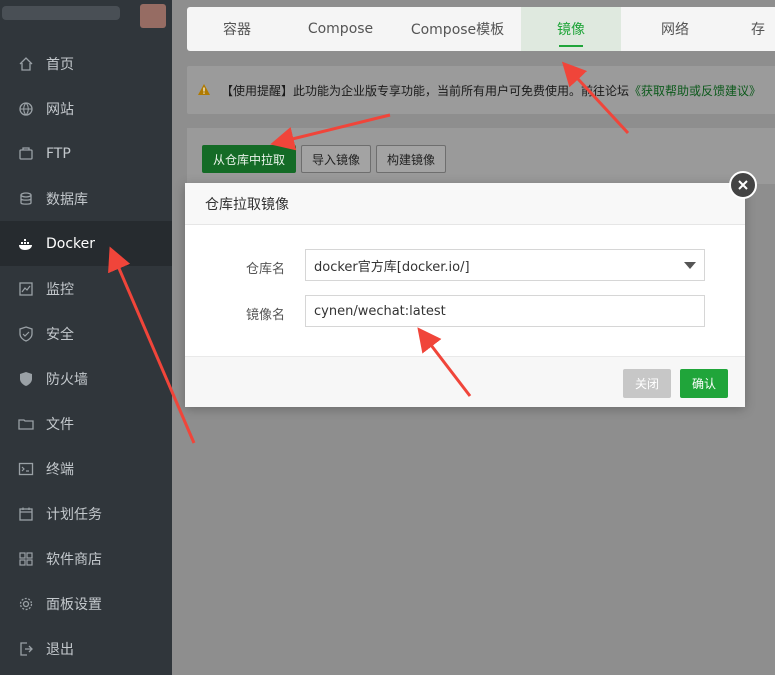 This screenshot has height=675, width=775. What do you see at coordinates (336, 159) in the screenshot?
I see `import-image-button: 导入镜像` at bounding box center [336, 159].